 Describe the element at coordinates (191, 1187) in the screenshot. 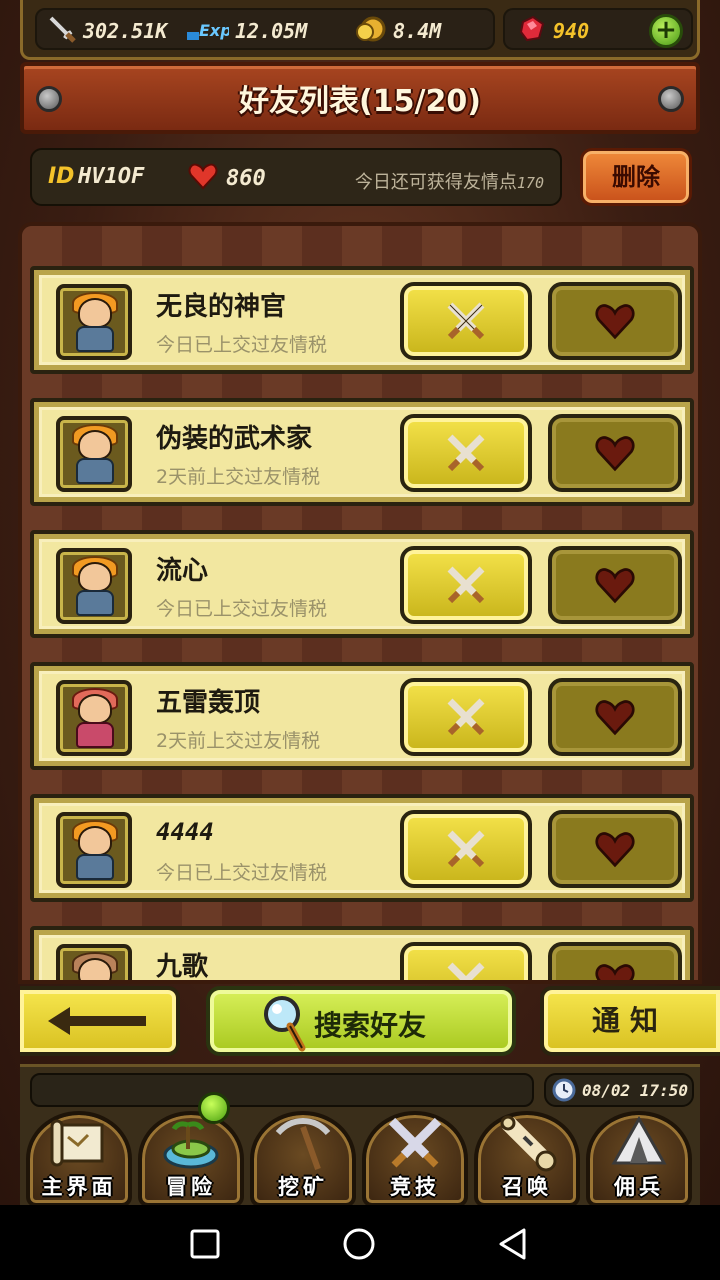

I see `nav-label: 冒险` at that location.